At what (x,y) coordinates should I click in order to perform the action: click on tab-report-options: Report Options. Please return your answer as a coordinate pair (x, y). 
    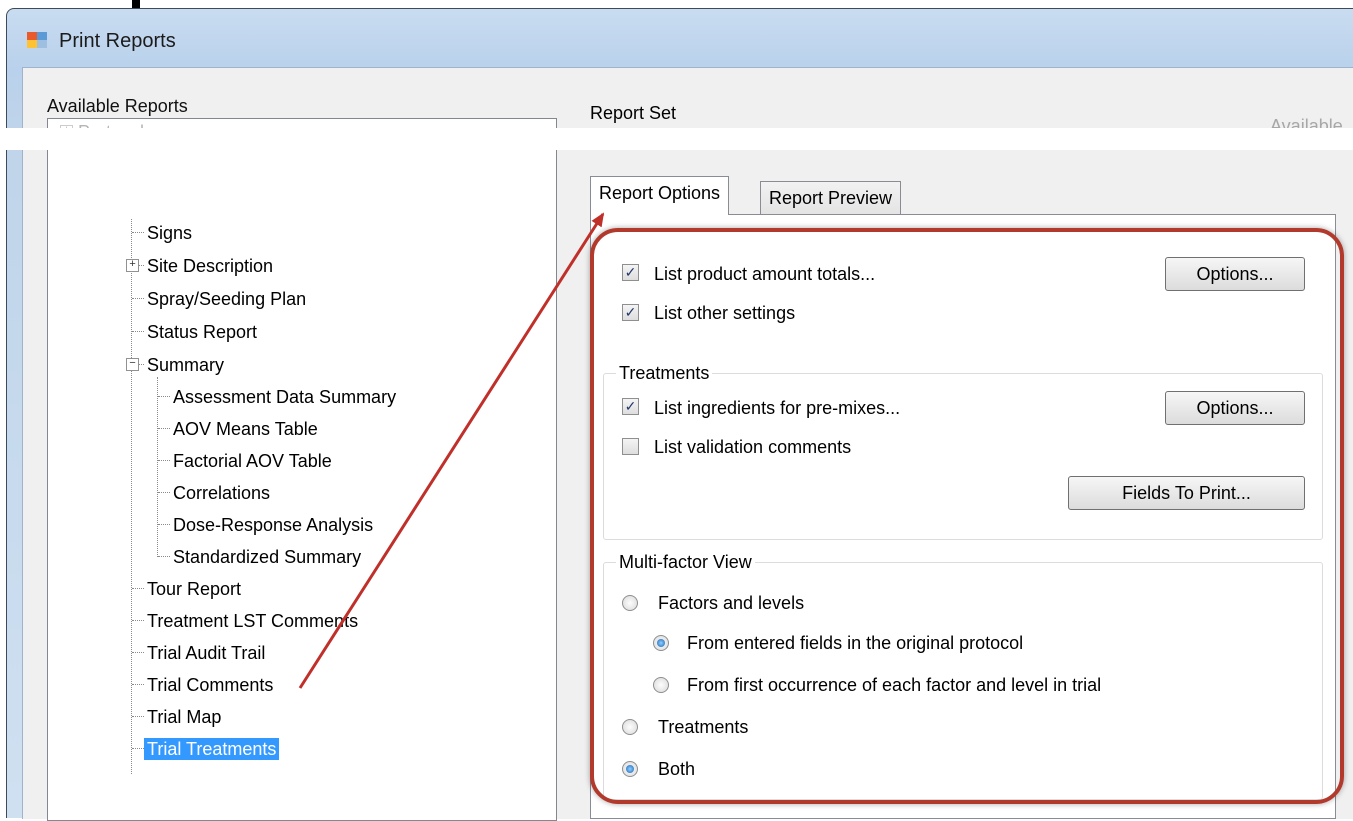
    Looking at the image, I should click on (660, 195).